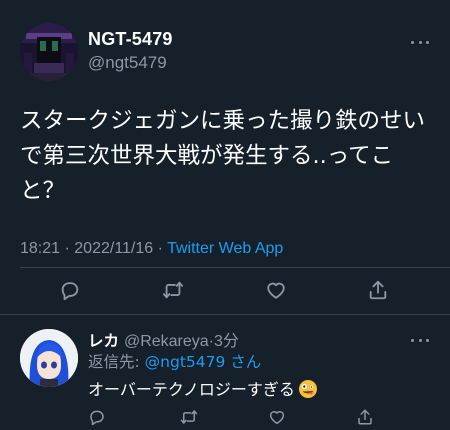 Image resolution: width=450 pixels, height=430 pixels. What do you see at coordinates (130, 39) in the screenshot?
I see `author-display-name: NGT-5479` at bounding box center [130, 39].